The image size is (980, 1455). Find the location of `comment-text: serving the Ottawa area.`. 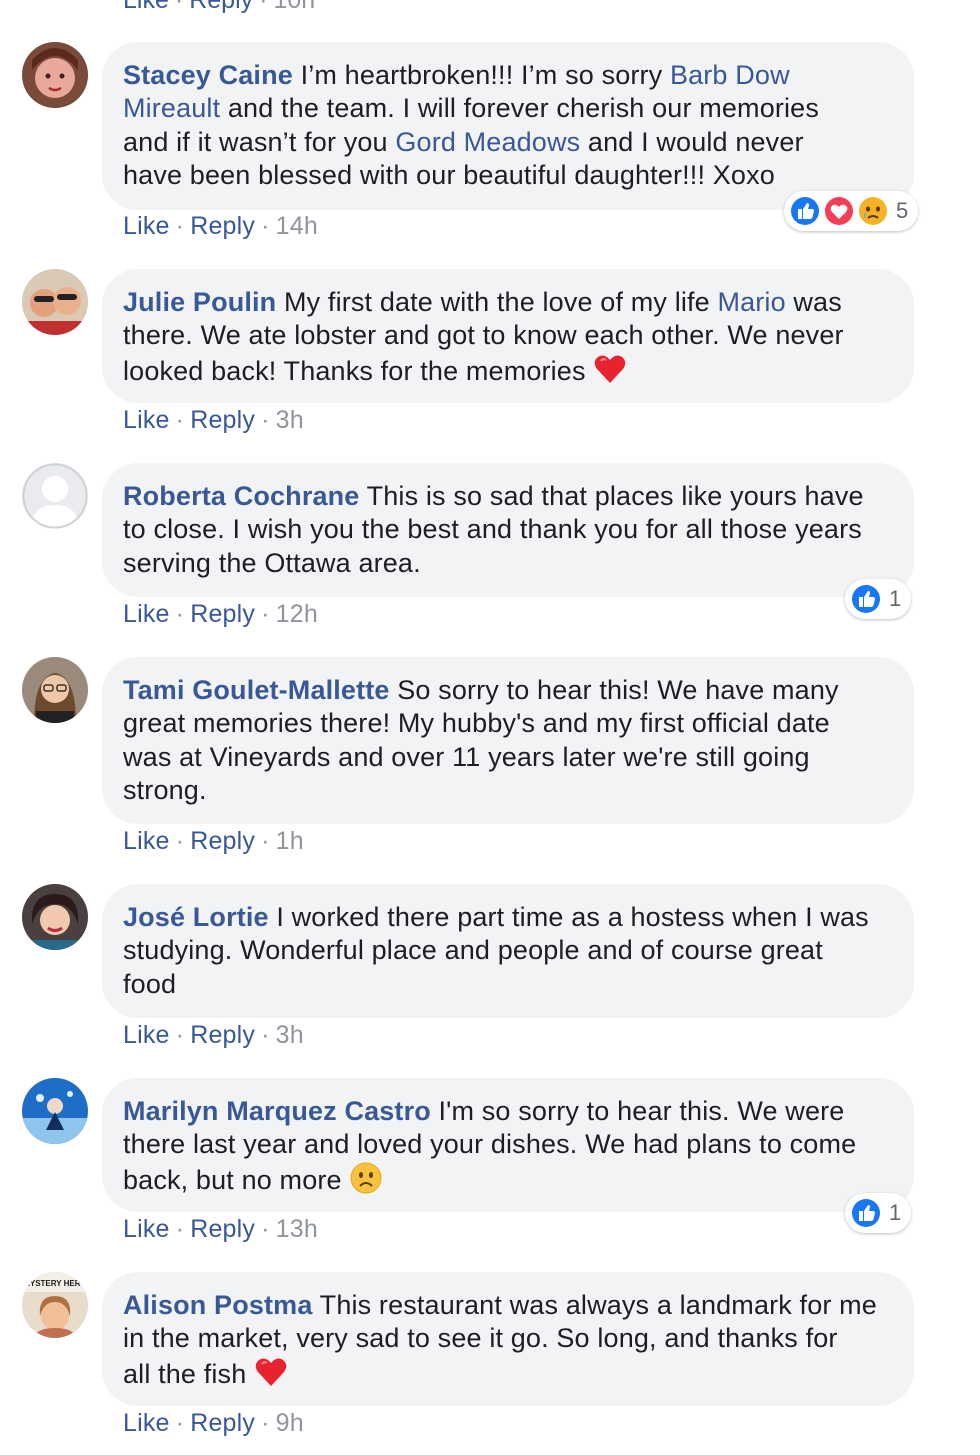

comment-text: serving the Ottawa area. is located at coordinates (272, 562).